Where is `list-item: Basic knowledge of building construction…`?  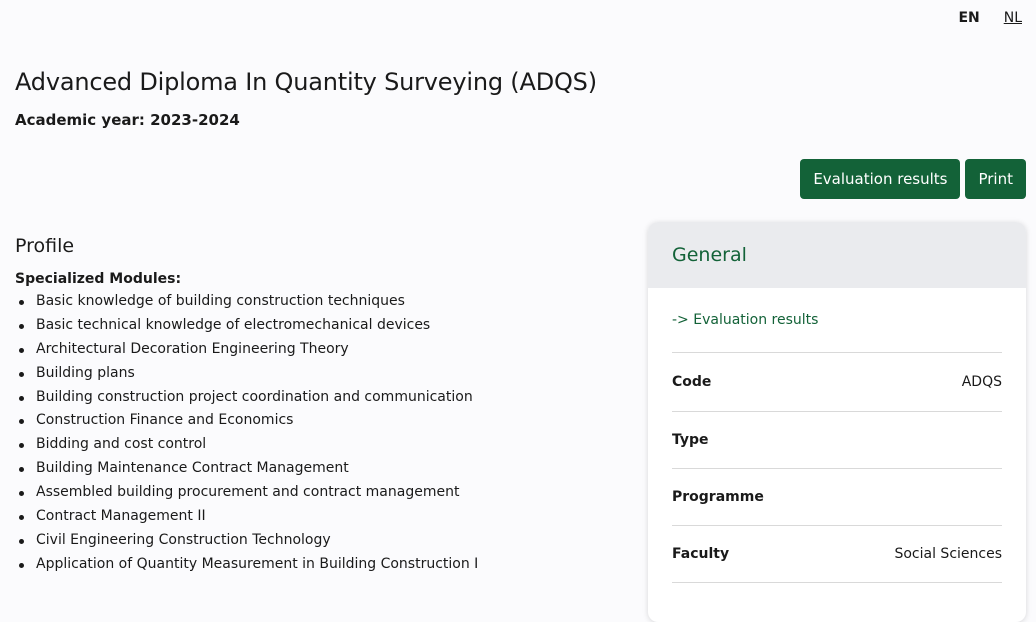
list-item: Basic knowledge of building construction… is located at coordinates (248, 302).